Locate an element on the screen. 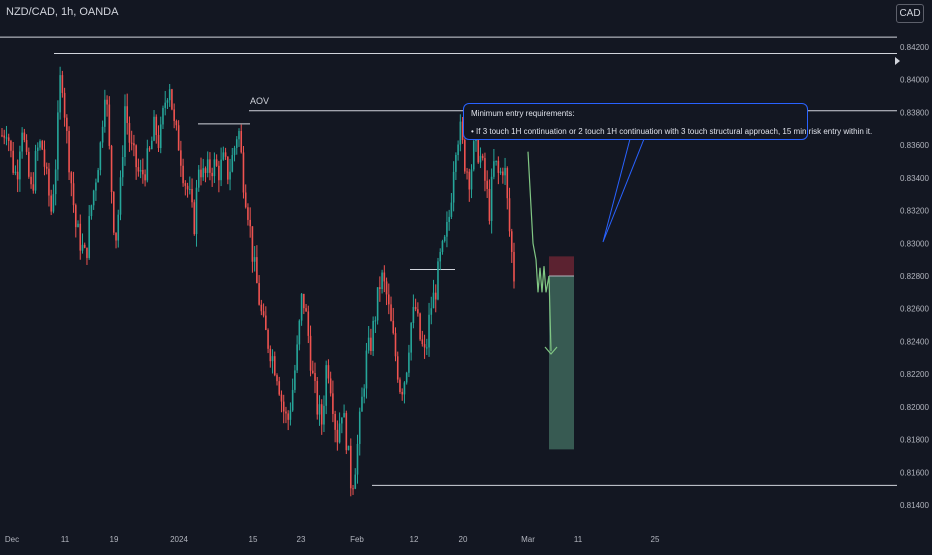 This screenshot has width=932, height=555. symbol-title: NZD/CAD, 1h, OANDA is located at coordinates (62, 12).